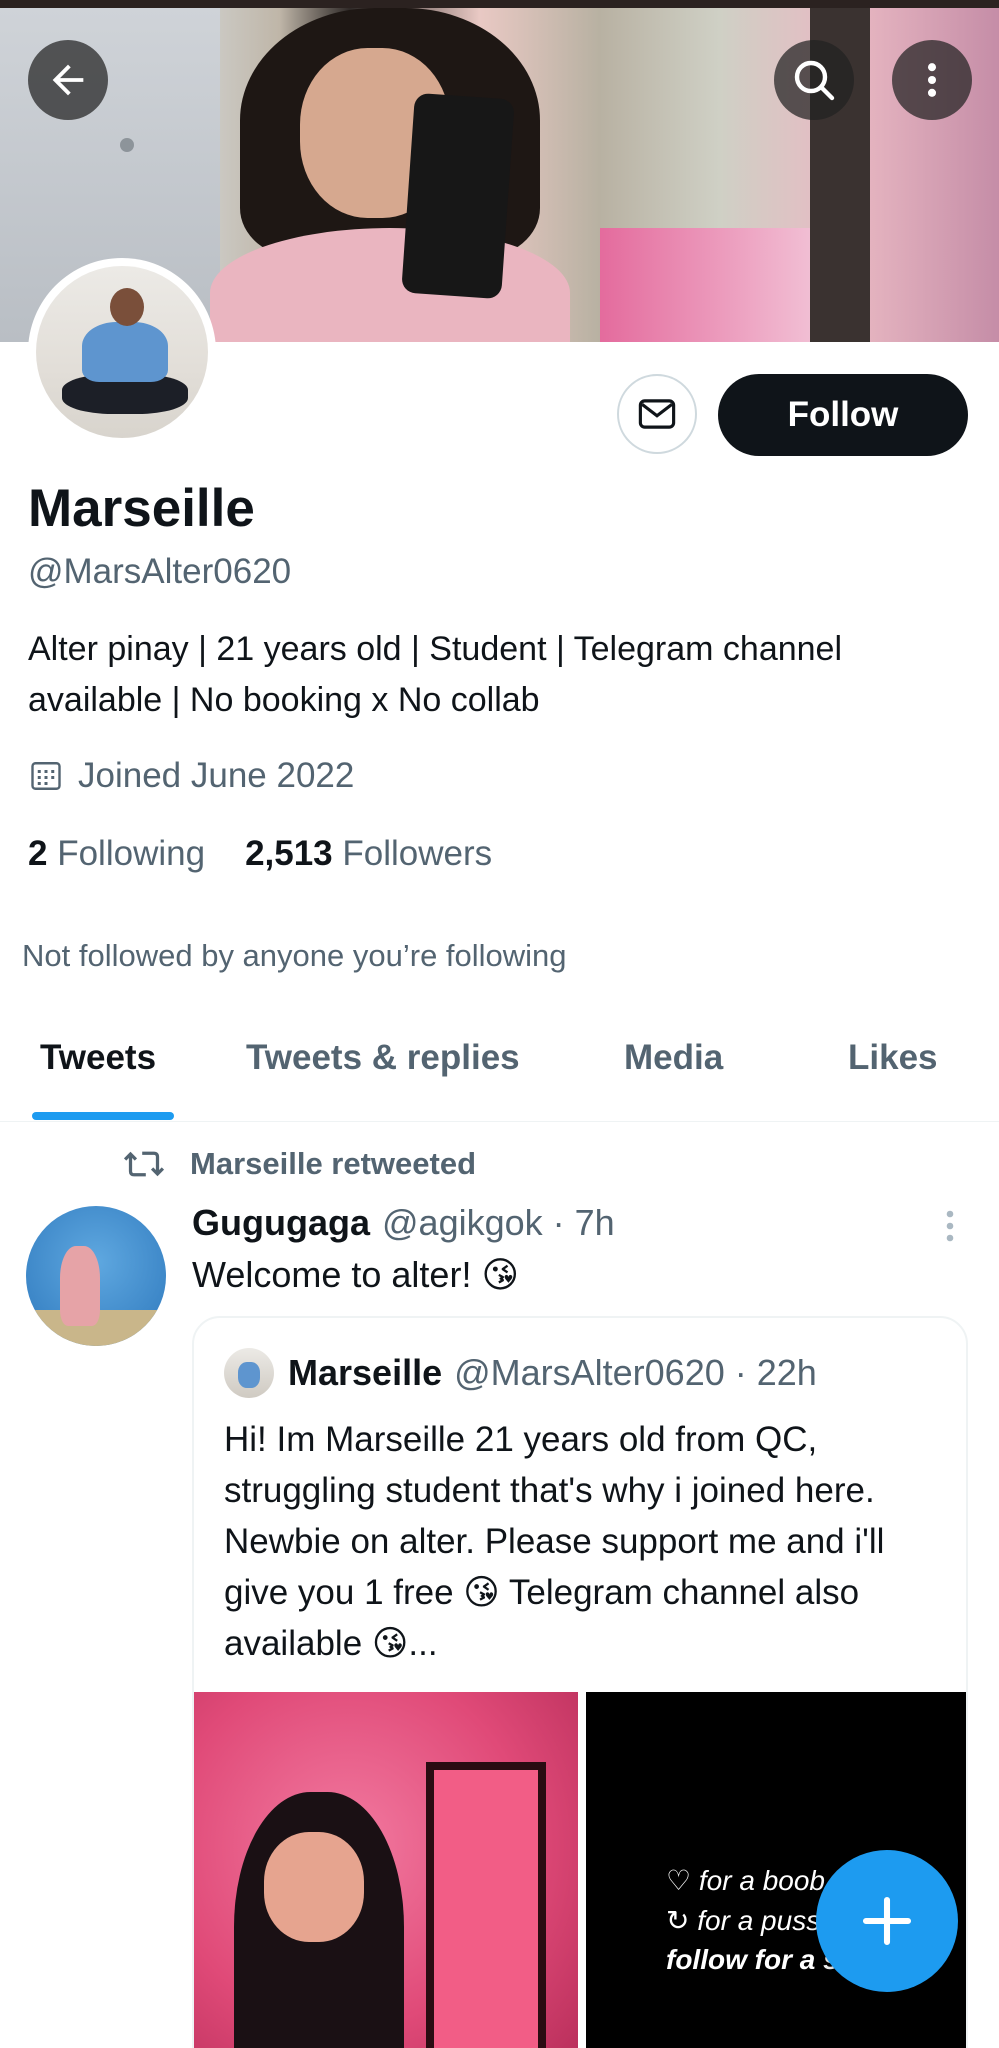  Describe the element at coordinates (365, 1372) in the screenshot. I see `quoted-author-name: Marseille` at that location.